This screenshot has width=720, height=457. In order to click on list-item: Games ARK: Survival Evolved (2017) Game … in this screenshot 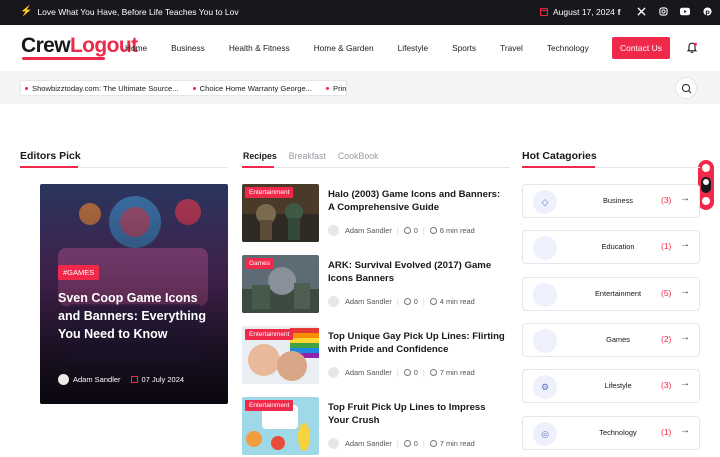, I will do `click(376, 285)`.